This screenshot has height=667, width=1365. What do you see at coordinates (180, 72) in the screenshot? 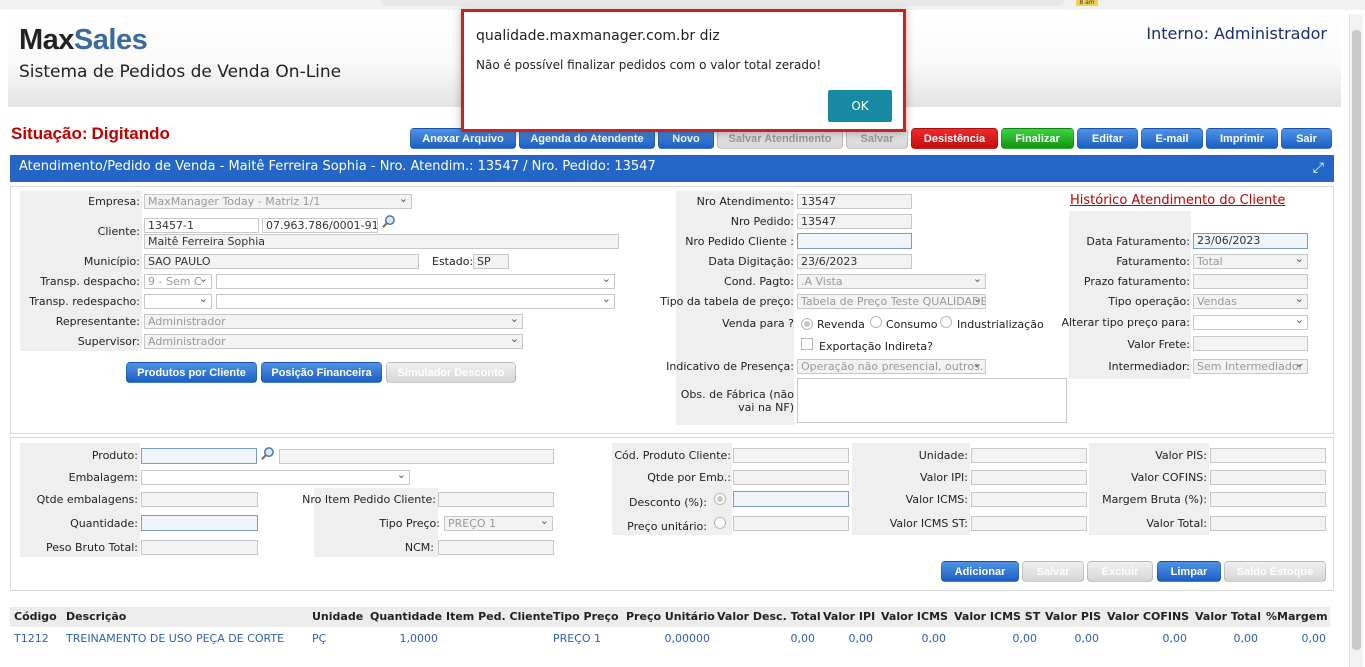
I see `app-subtitle: Sistema de Pedidos de Venda On-Line` at bounding box center [180, 72].